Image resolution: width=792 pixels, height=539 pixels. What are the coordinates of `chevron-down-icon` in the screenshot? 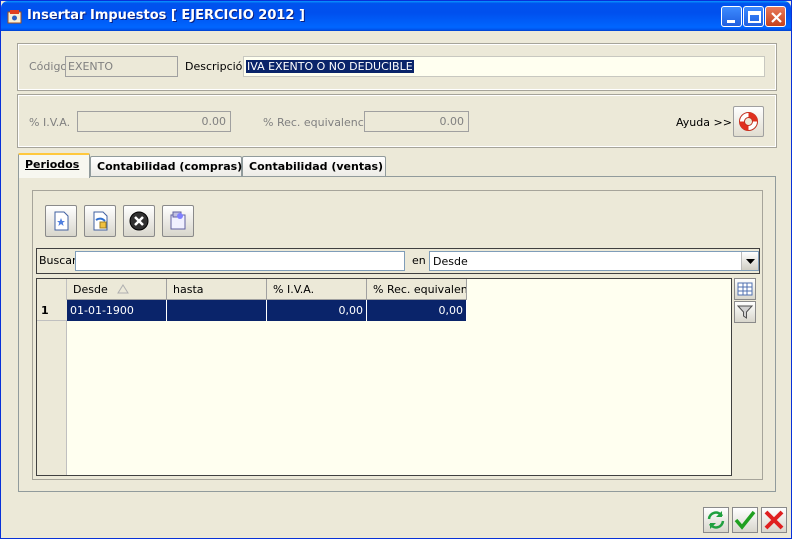 It's located at (750, 261).